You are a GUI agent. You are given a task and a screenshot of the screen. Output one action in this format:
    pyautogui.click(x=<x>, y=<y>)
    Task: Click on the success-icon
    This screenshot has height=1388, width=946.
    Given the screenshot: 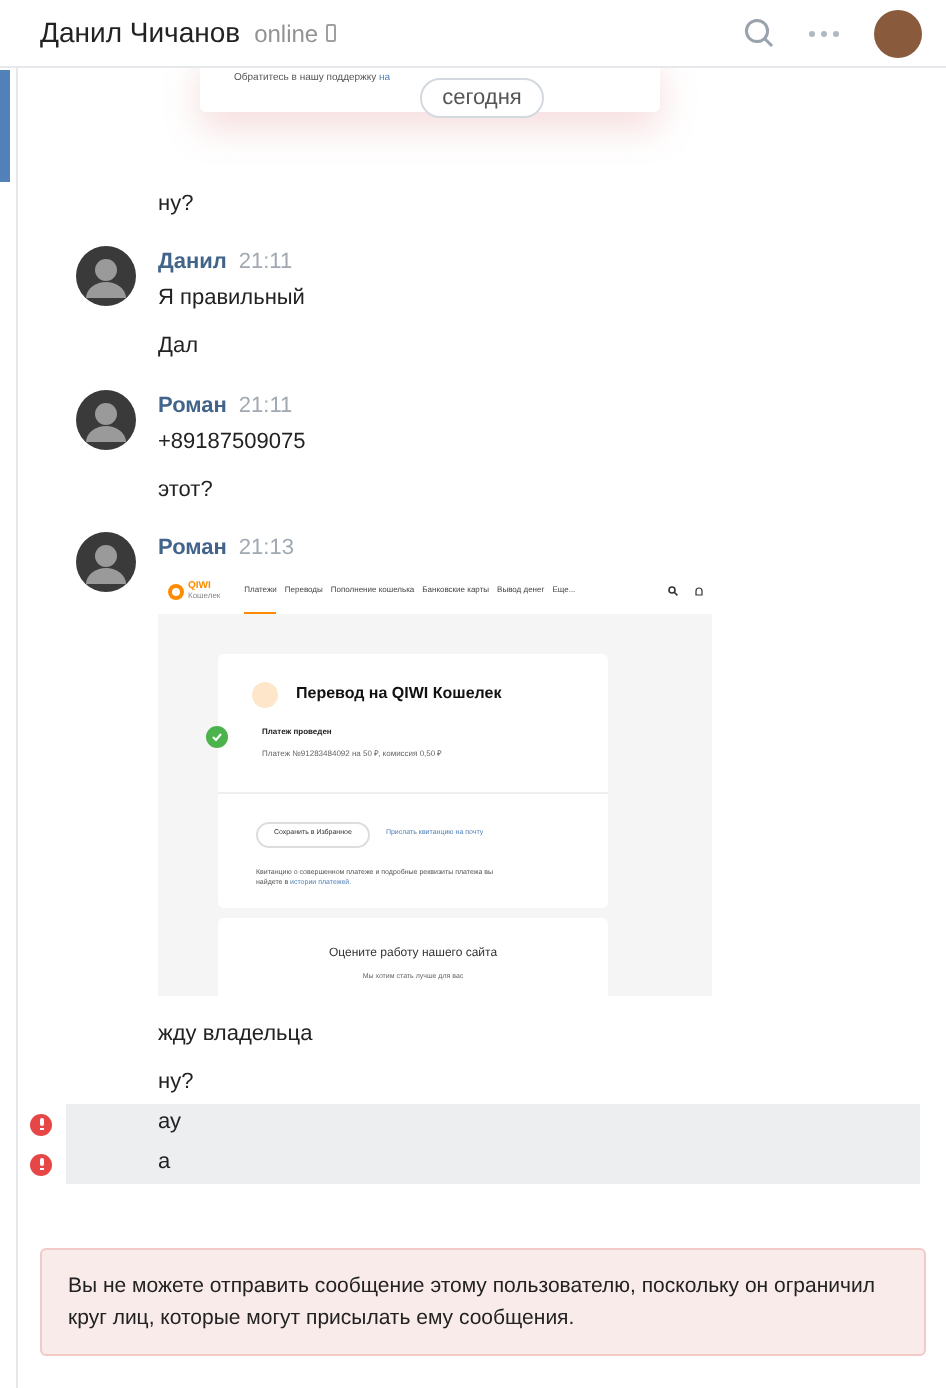 What is the action you would take?
    pyautogui.click(x=217, y=736)
    